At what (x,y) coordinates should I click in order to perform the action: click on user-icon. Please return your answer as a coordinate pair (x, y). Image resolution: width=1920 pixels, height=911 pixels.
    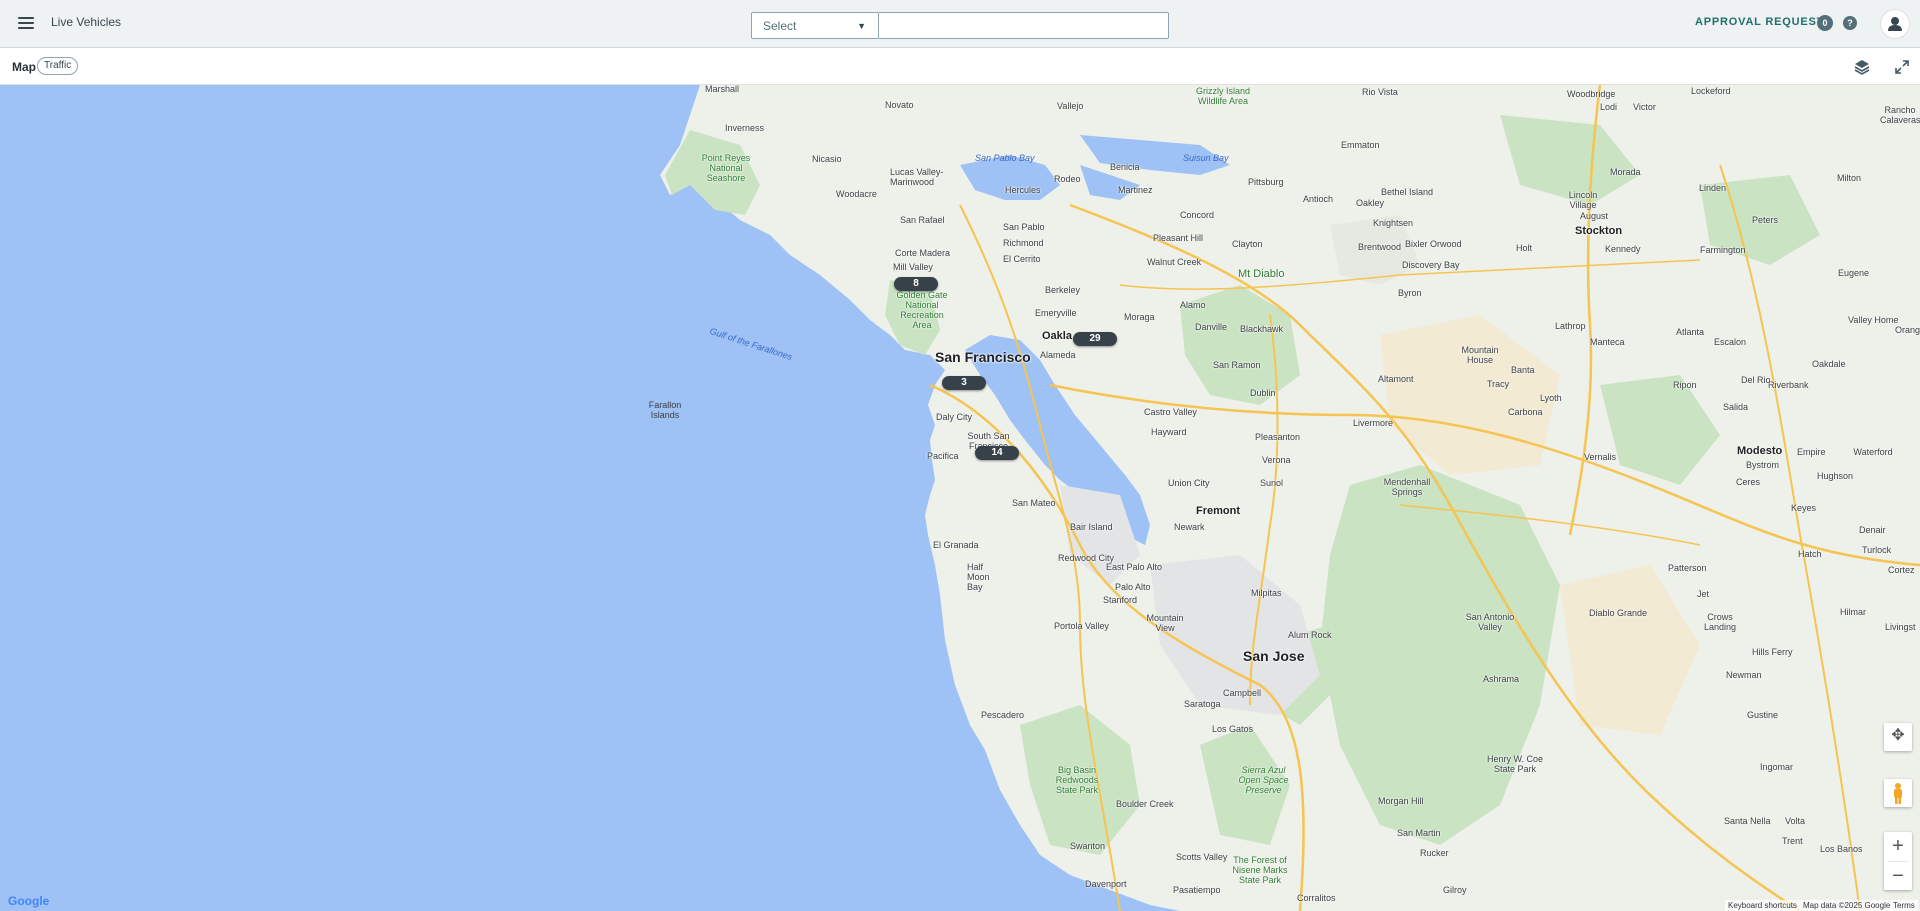
    Looking at the image, I should click on (1895, 24).